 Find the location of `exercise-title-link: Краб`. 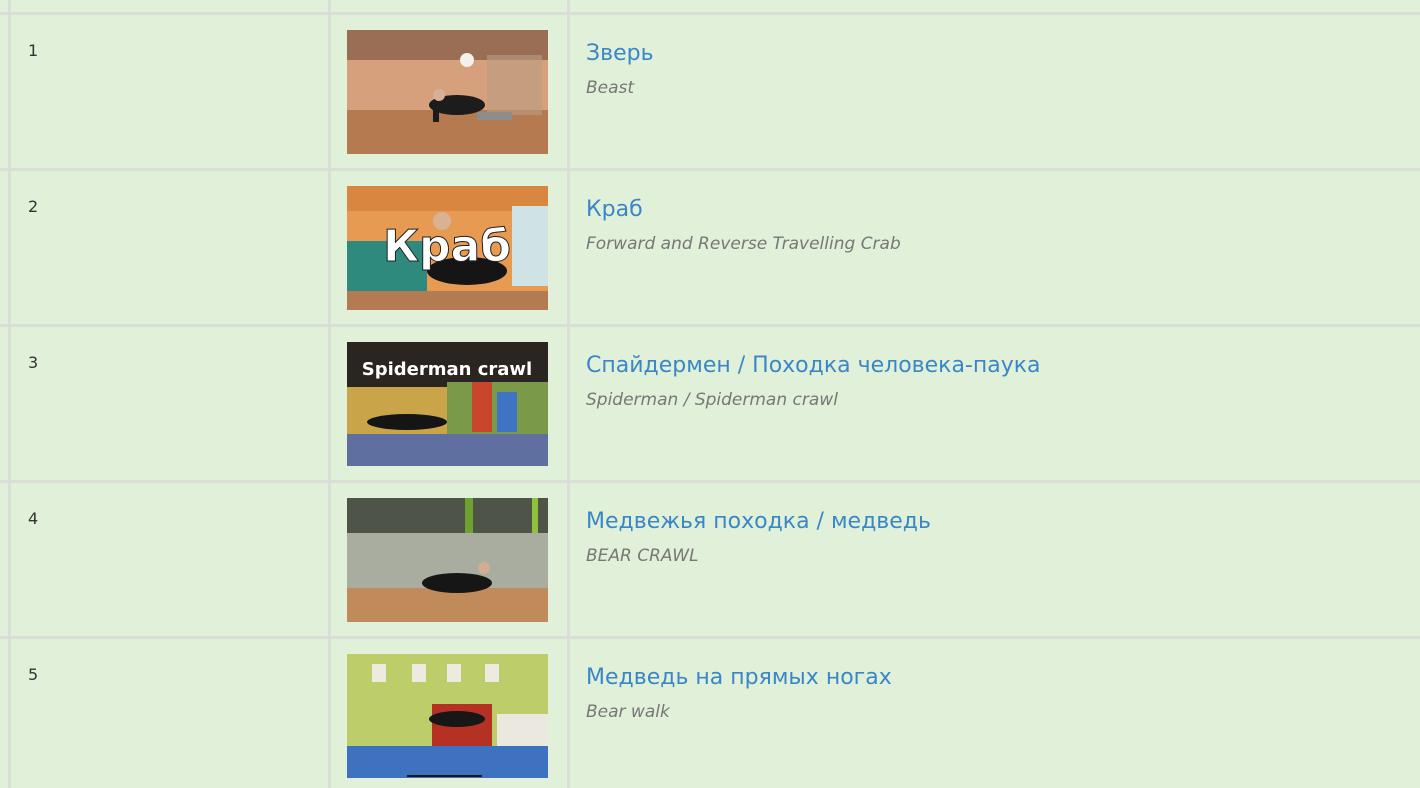

exercise-title-link: Краб is located at coordinates (614, 209).